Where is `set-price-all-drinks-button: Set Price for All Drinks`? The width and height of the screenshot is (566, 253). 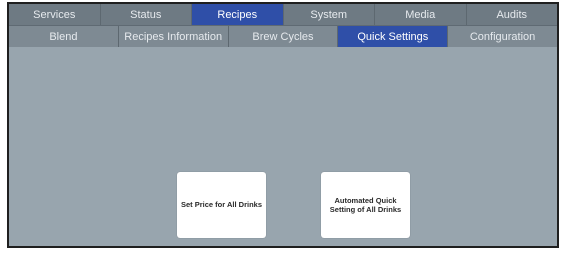
set-price-all-drinks-button: Set Price for All Drinks is located at coordinates (221, 205).